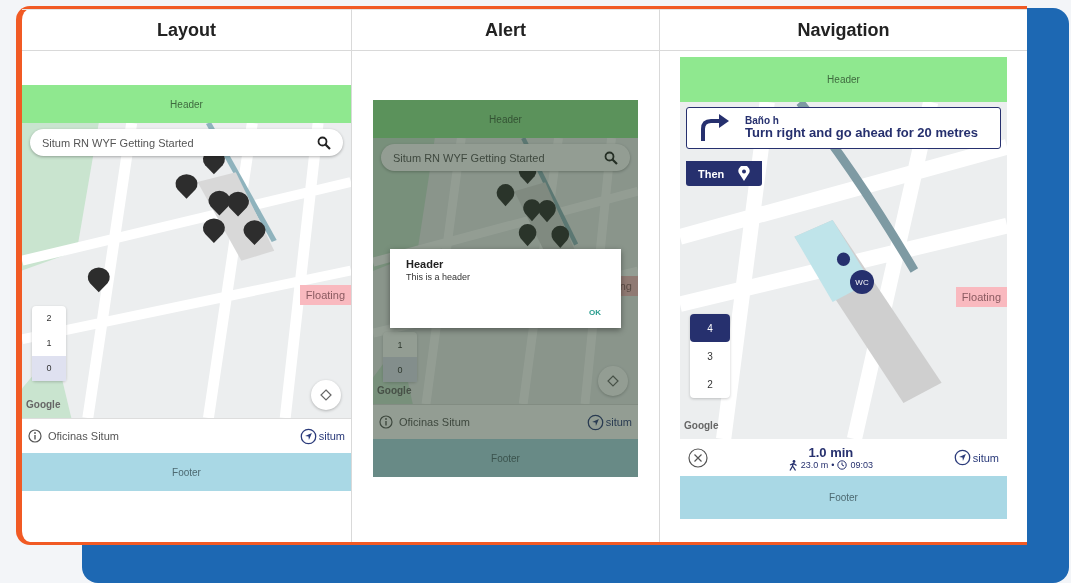  I want to click on walking-icon, so click(793, 465).